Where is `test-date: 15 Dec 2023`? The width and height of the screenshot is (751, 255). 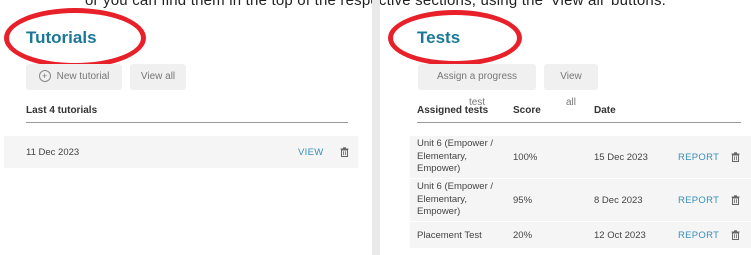 test-date: 15 Dec 2023 is located at coordinates (621, 157).